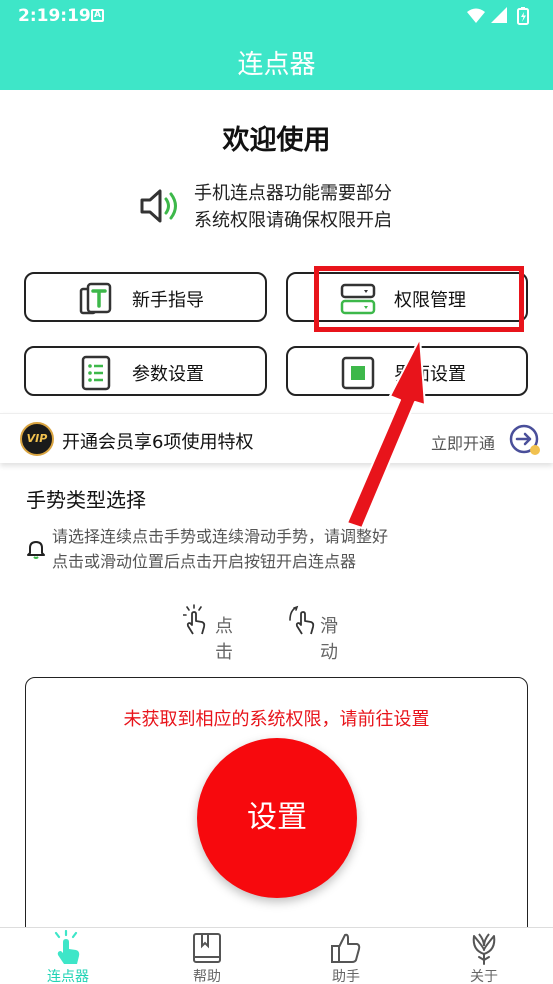  I want to click on beginner-guide-button: 新手指导, so click(145, 297).